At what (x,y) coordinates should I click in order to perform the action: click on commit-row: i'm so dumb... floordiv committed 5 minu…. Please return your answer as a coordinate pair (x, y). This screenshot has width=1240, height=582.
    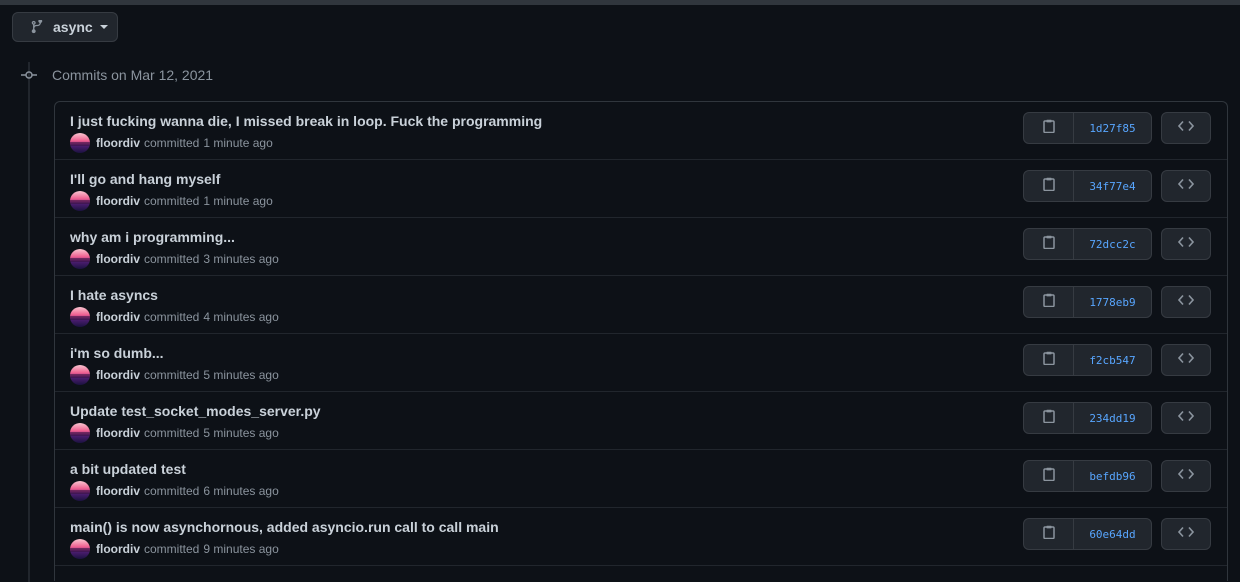
    Looking at the image, I should click on (641, 363).